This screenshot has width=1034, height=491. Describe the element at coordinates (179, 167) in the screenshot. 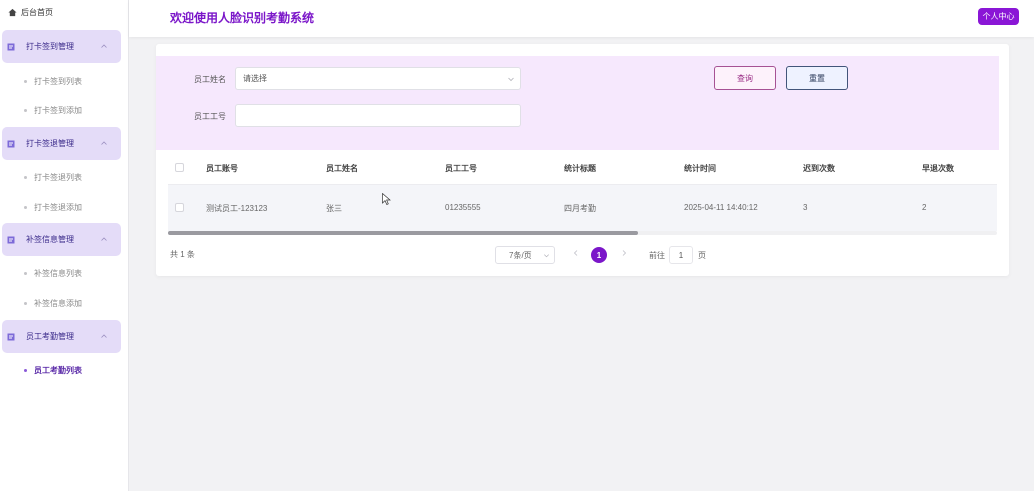

I see `select-all-checkbox` at that location.